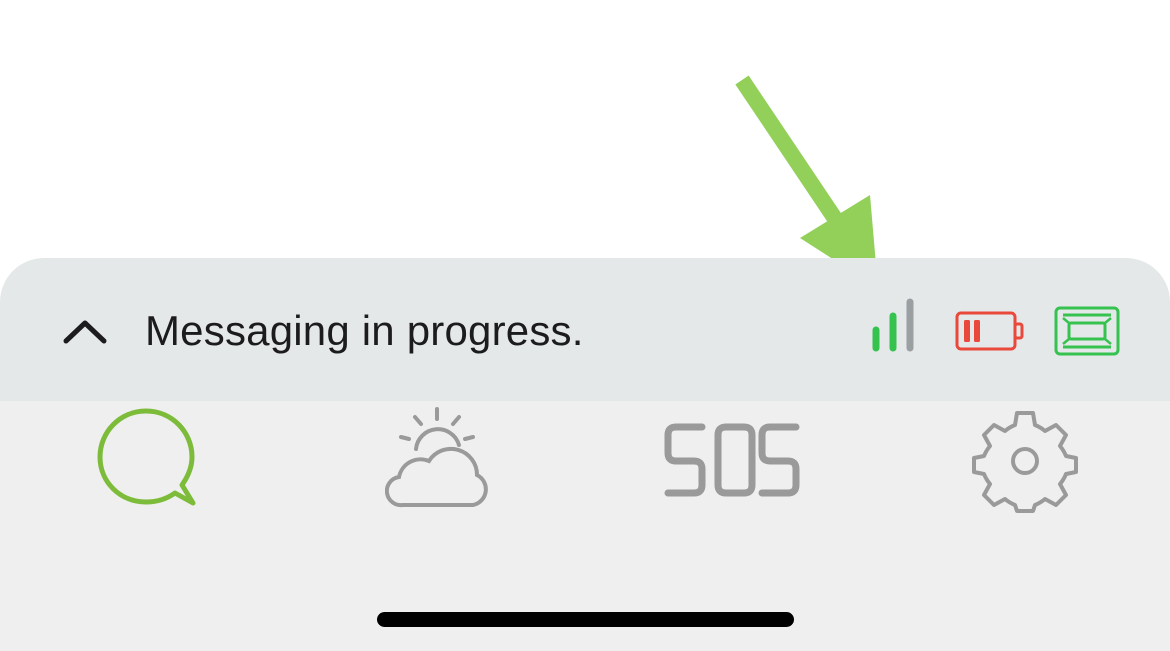 This screenshot has height=651, width=1170. Describe the element at coordinates (436, 457) in the screenshot. I see `weather-cloud-sun-icon` at that location.